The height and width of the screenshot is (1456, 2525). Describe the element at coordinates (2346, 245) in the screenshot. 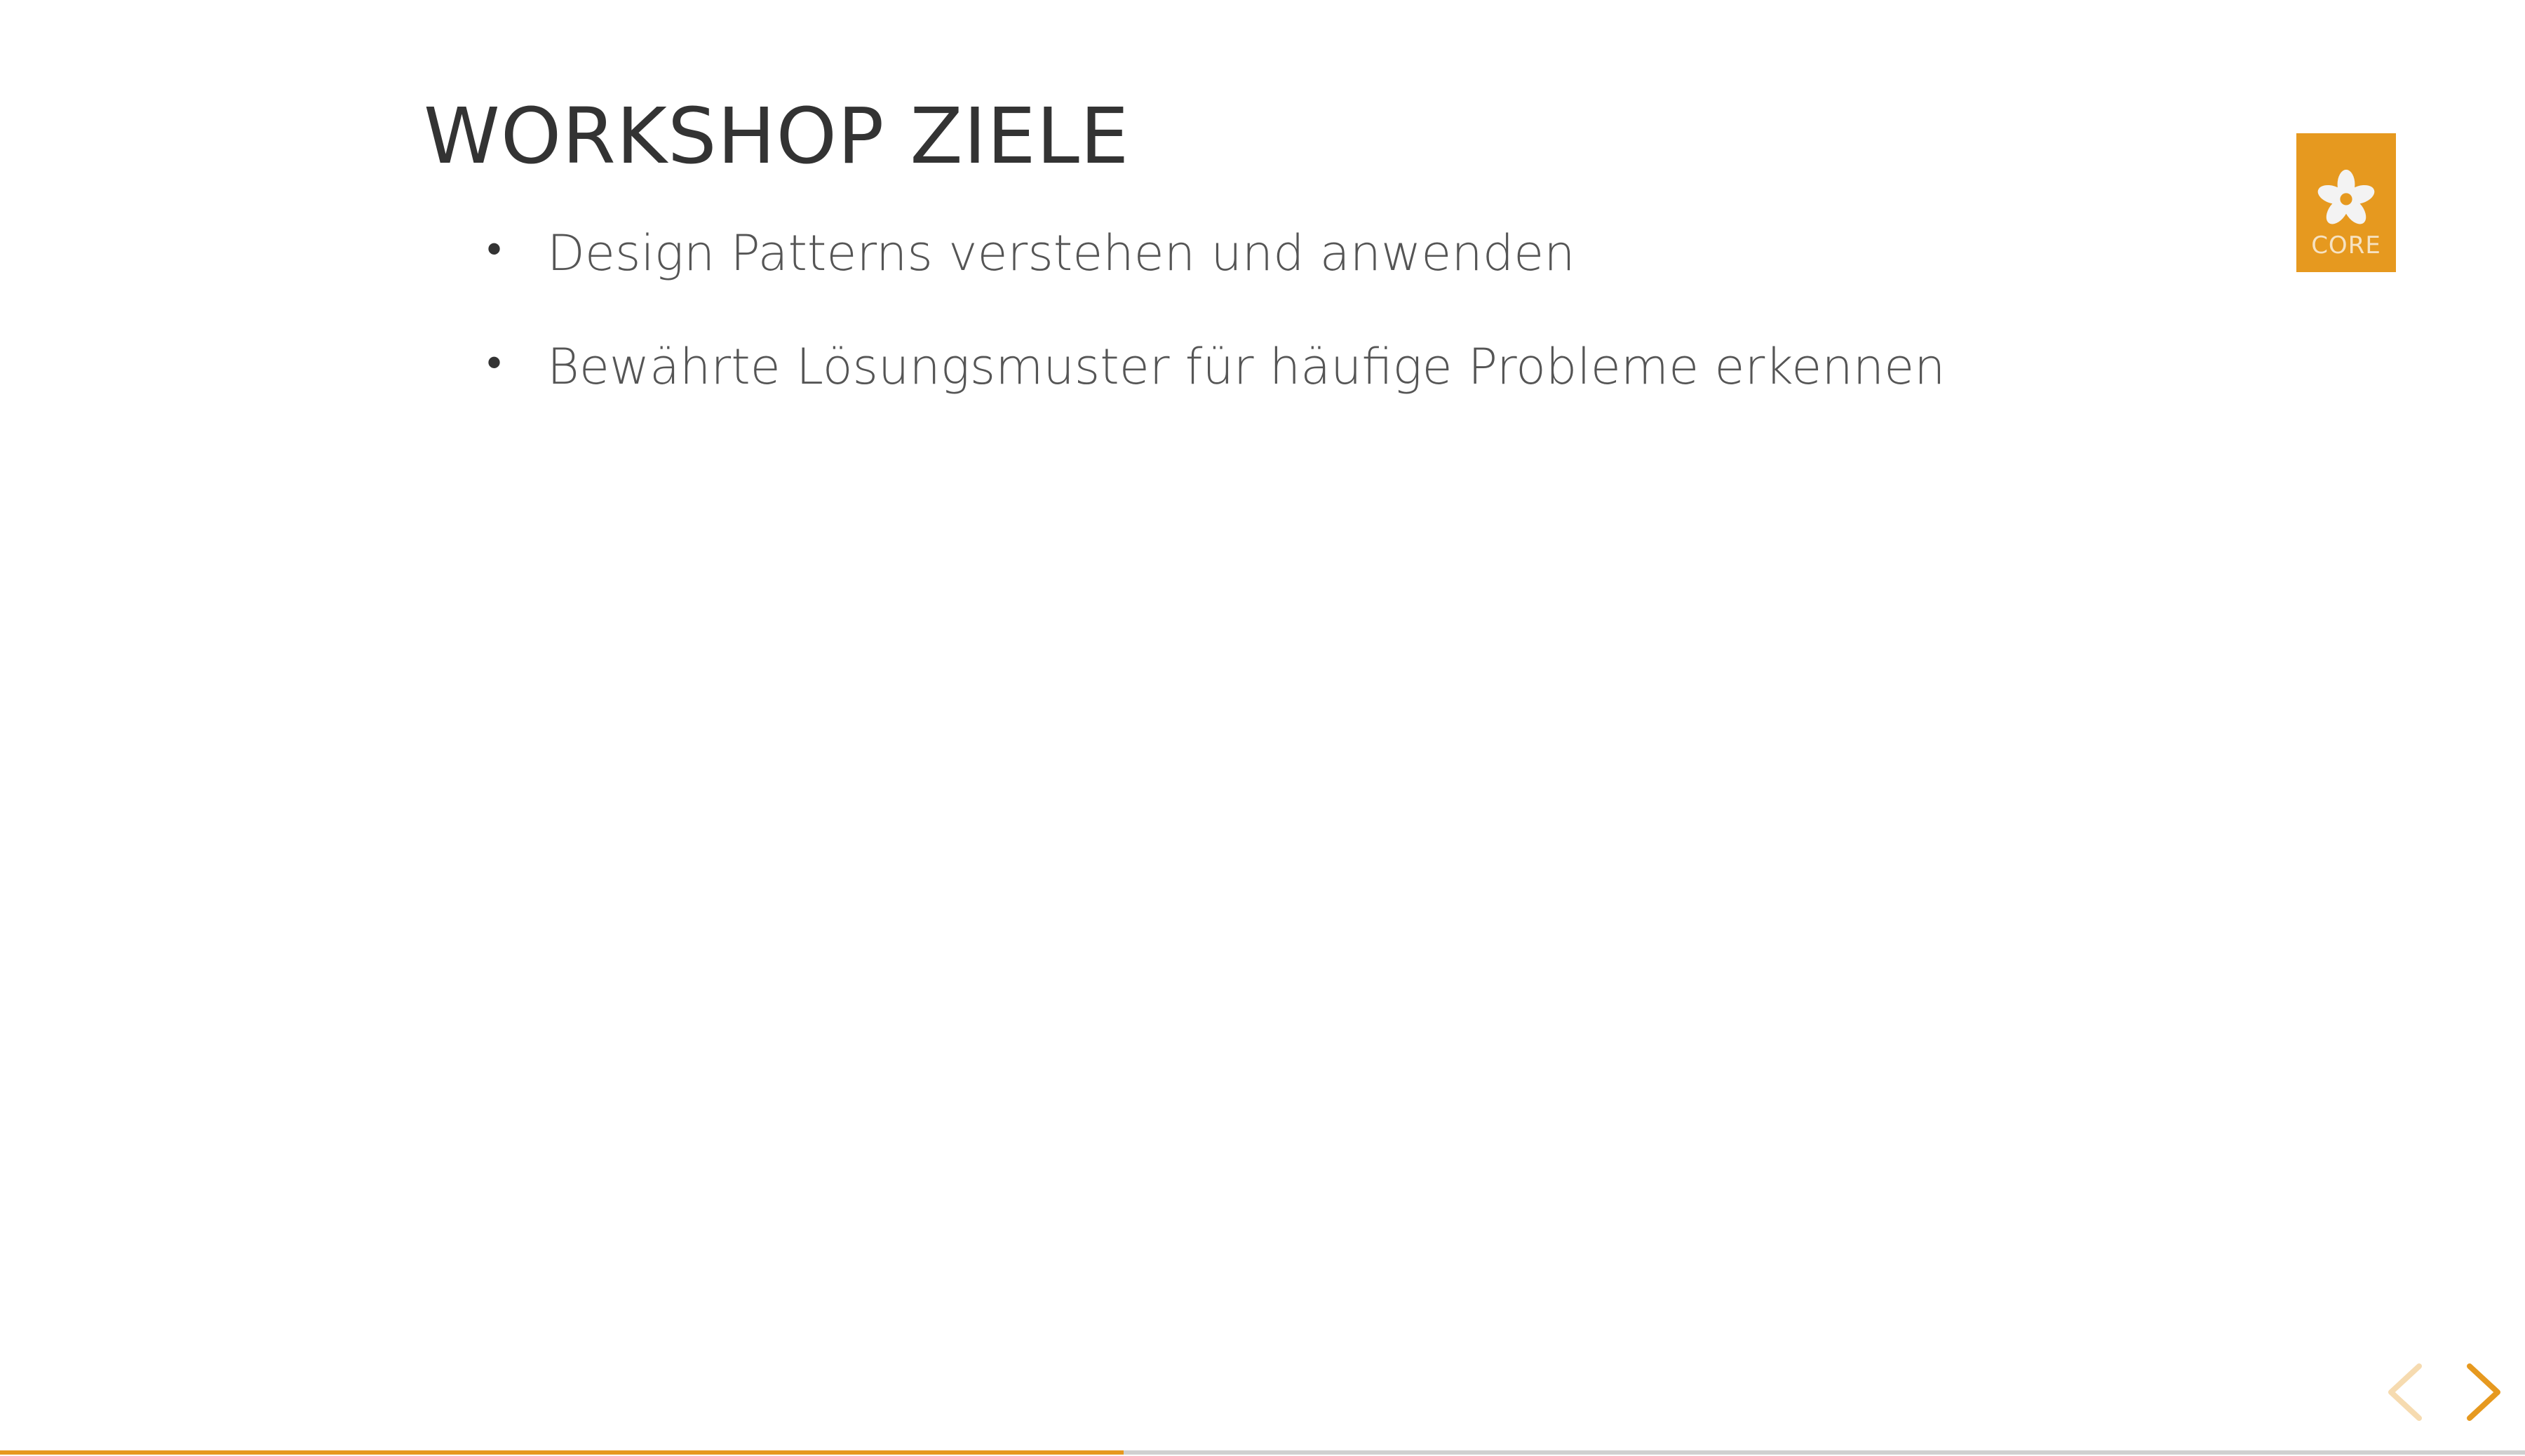

I see `logo-text: CORE` at that location.